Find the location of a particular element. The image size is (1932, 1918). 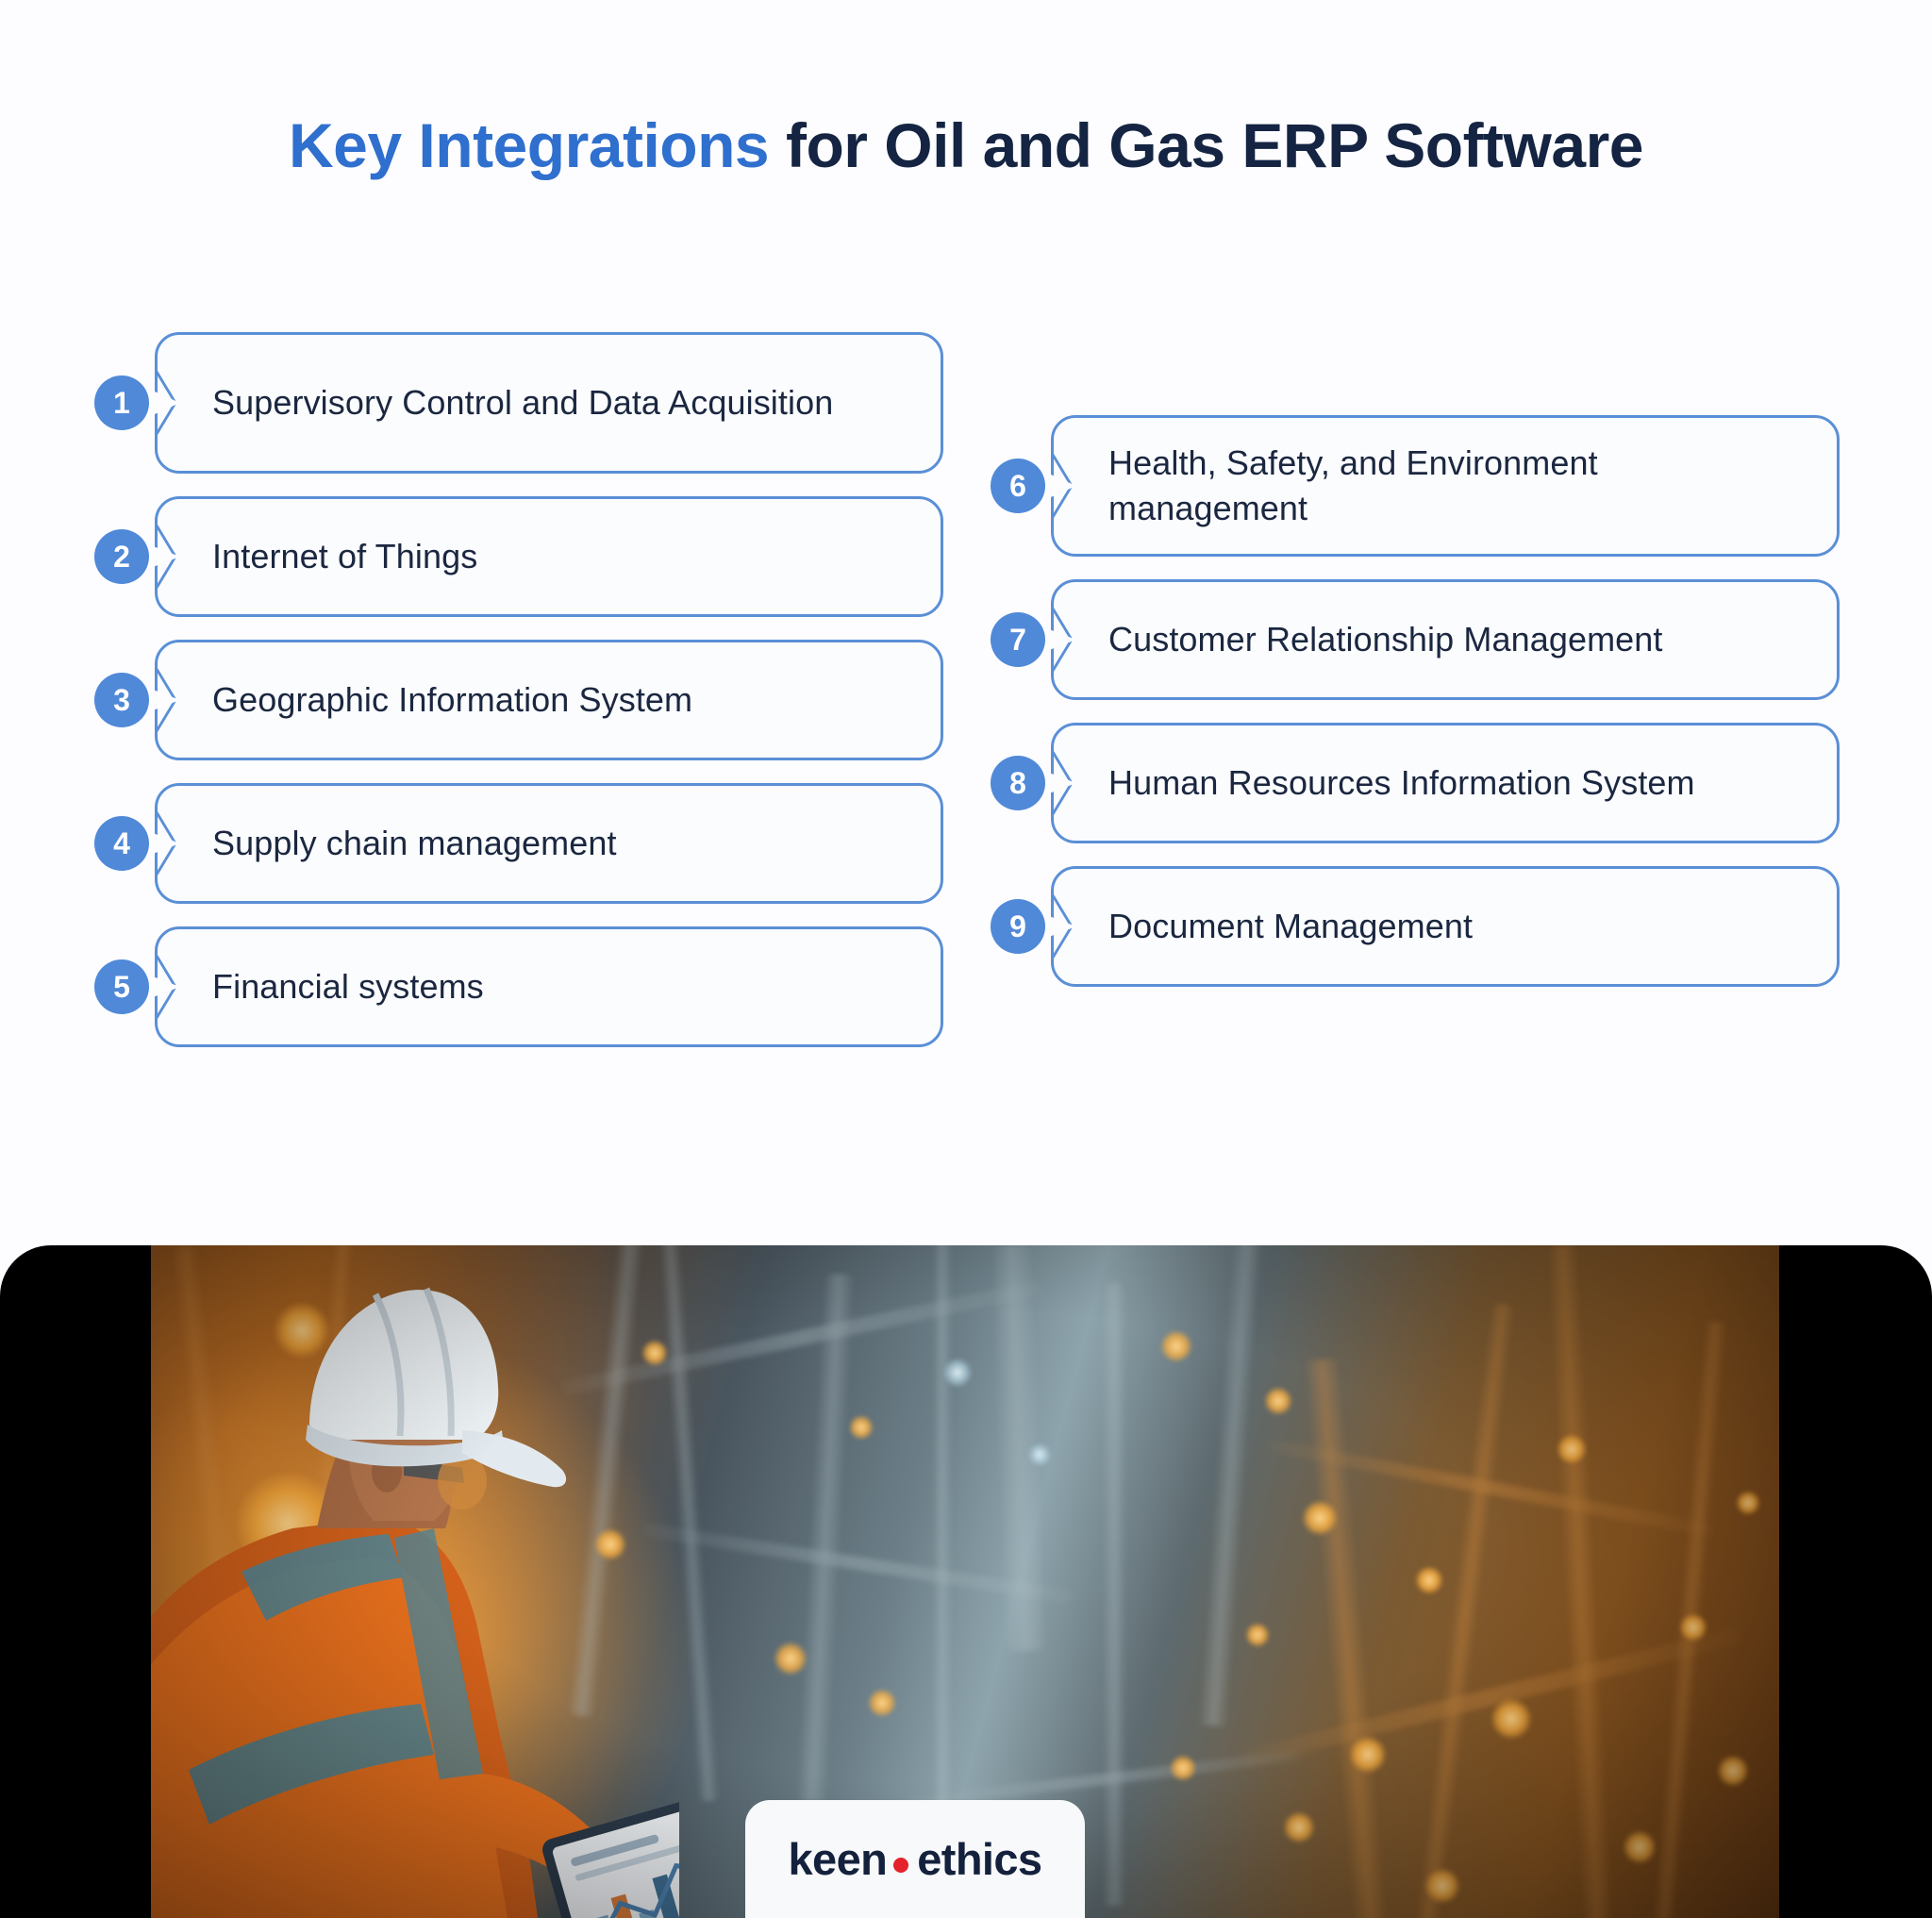

page-title-rest: for Oil and Gas ERP Software is located at coordinates (1206, 145).